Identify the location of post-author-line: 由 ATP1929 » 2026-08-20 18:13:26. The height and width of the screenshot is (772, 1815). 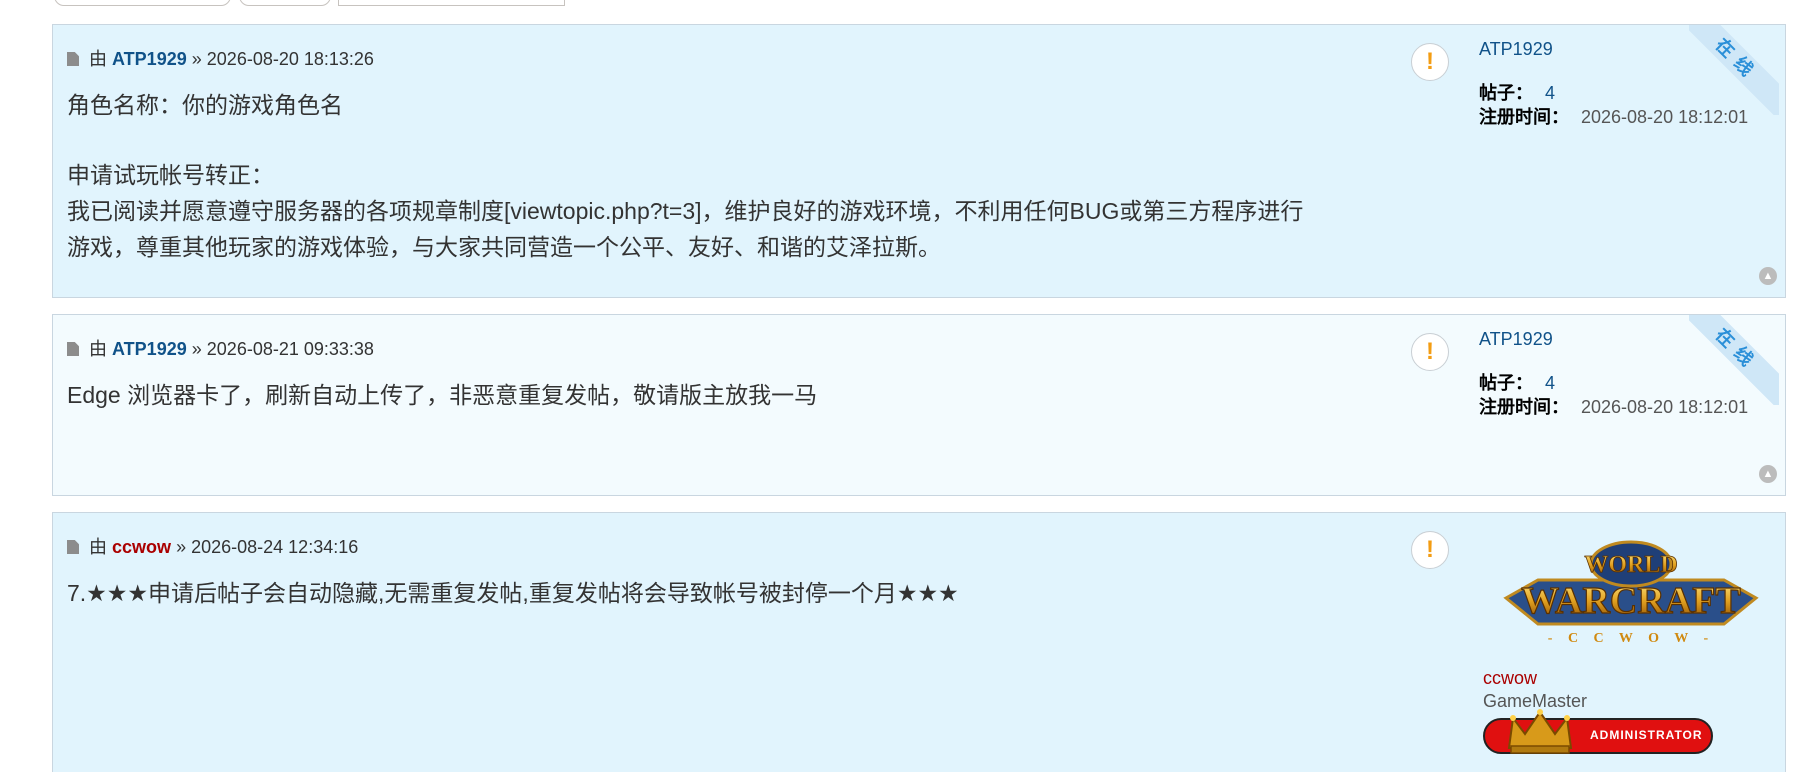
(220, 58).